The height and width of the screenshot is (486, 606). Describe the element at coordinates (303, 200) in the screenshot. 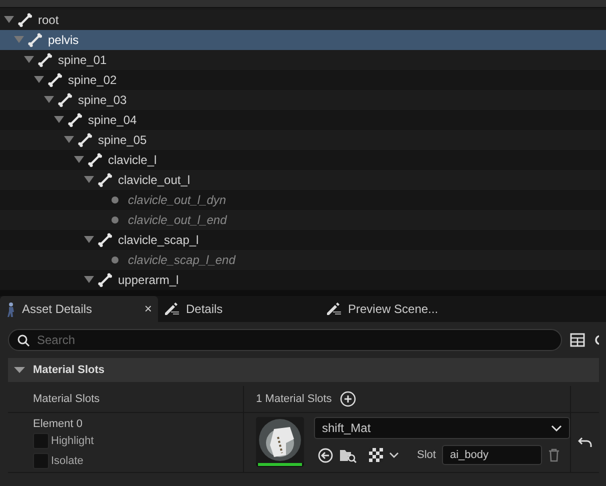

I see `tree-row: clavicle_out_l_dyn` at that location.